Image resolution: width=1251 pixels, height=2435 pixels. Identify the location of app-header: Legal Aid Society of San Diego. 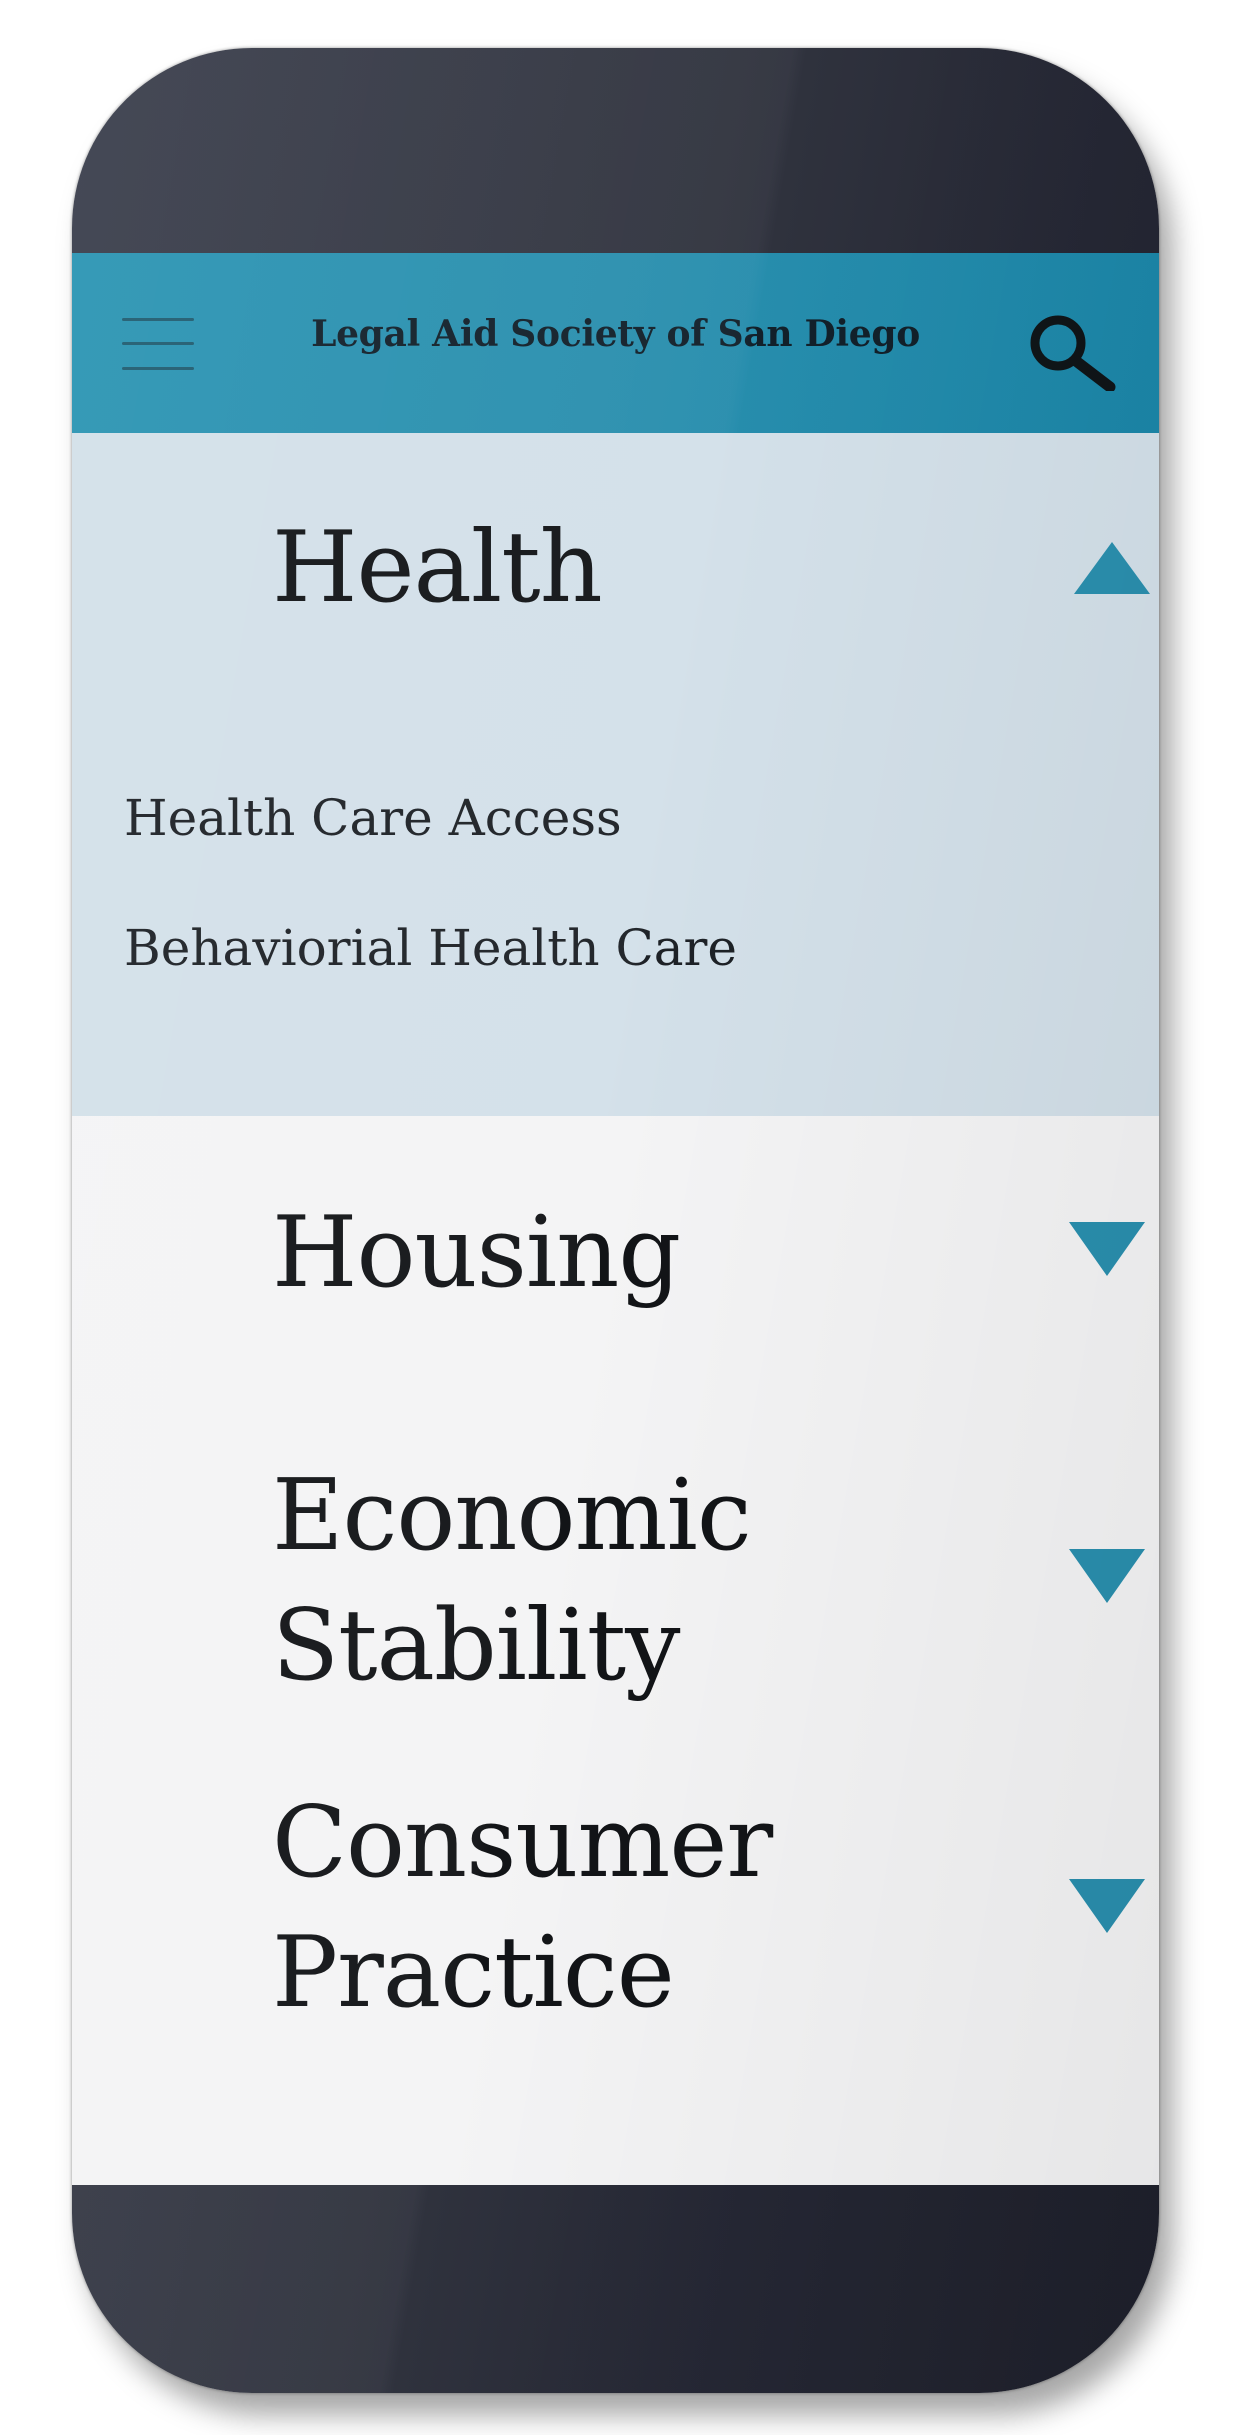
(615, 343).